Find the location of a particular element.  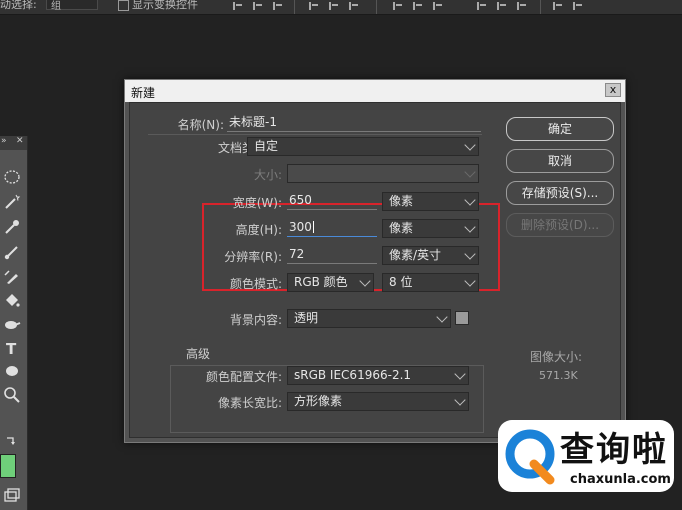

align-right-icon is located at coordinates (277, 6).